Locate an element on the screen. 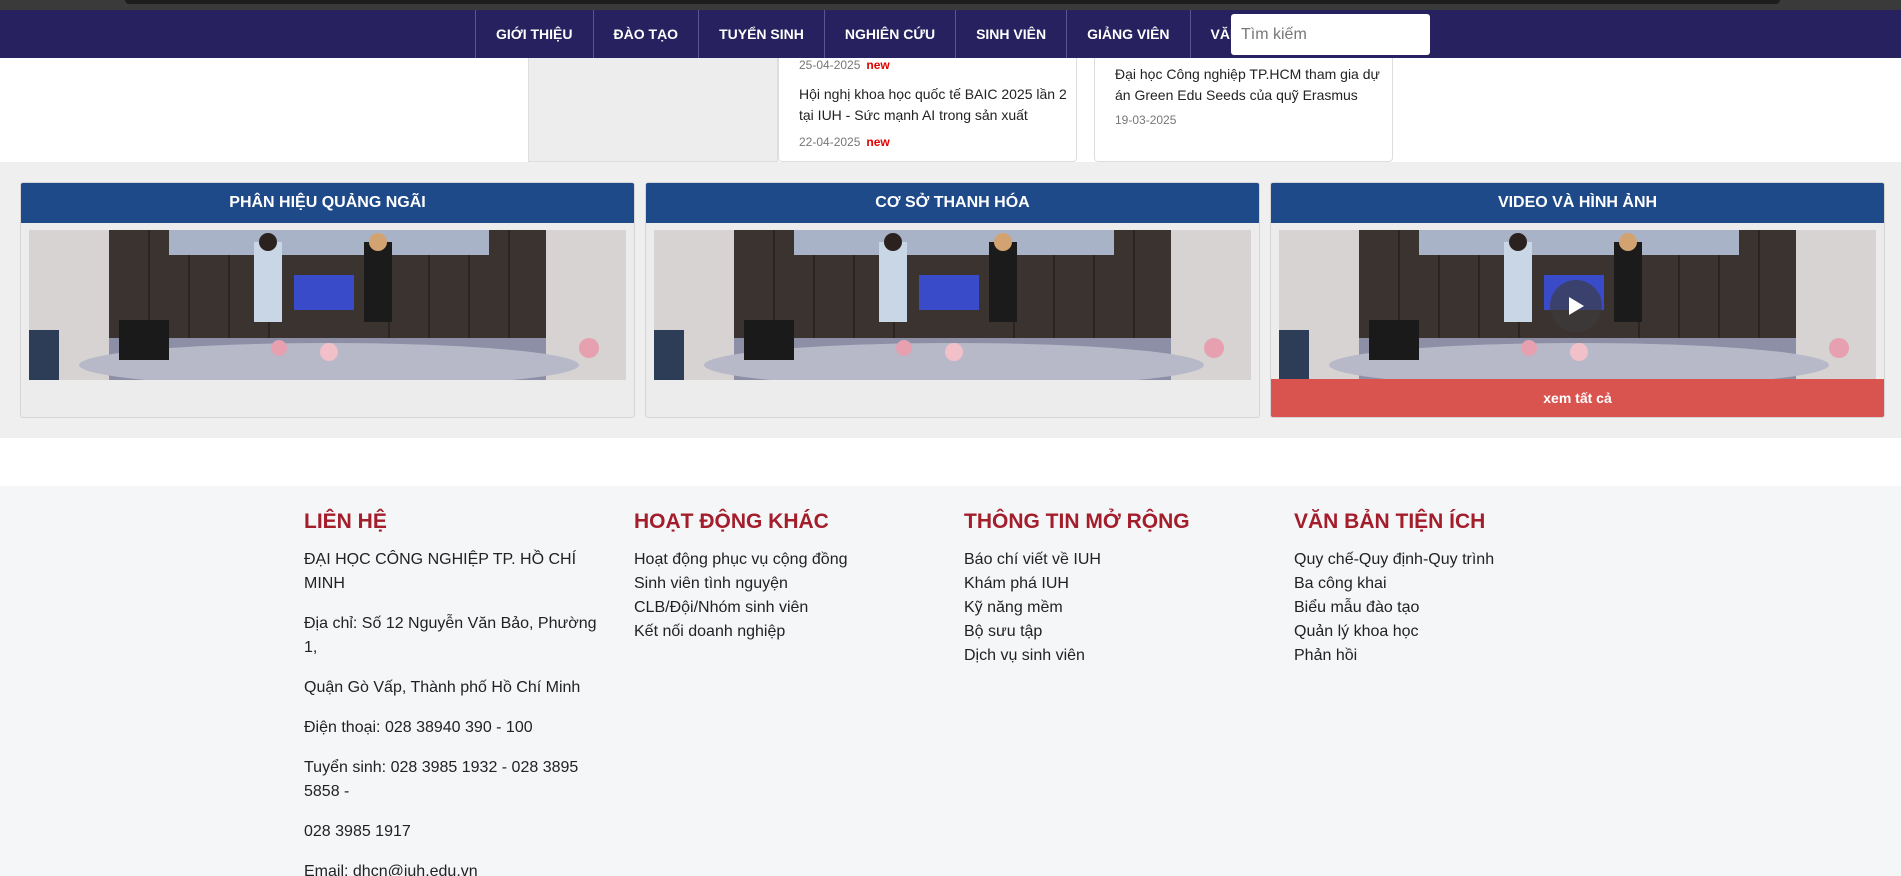 The height and width of the screenshot is (876, 1901). panel-co-so-thanh-hoa: CƠ SỞ THANH HÓA is located at coordinates (952, 300).